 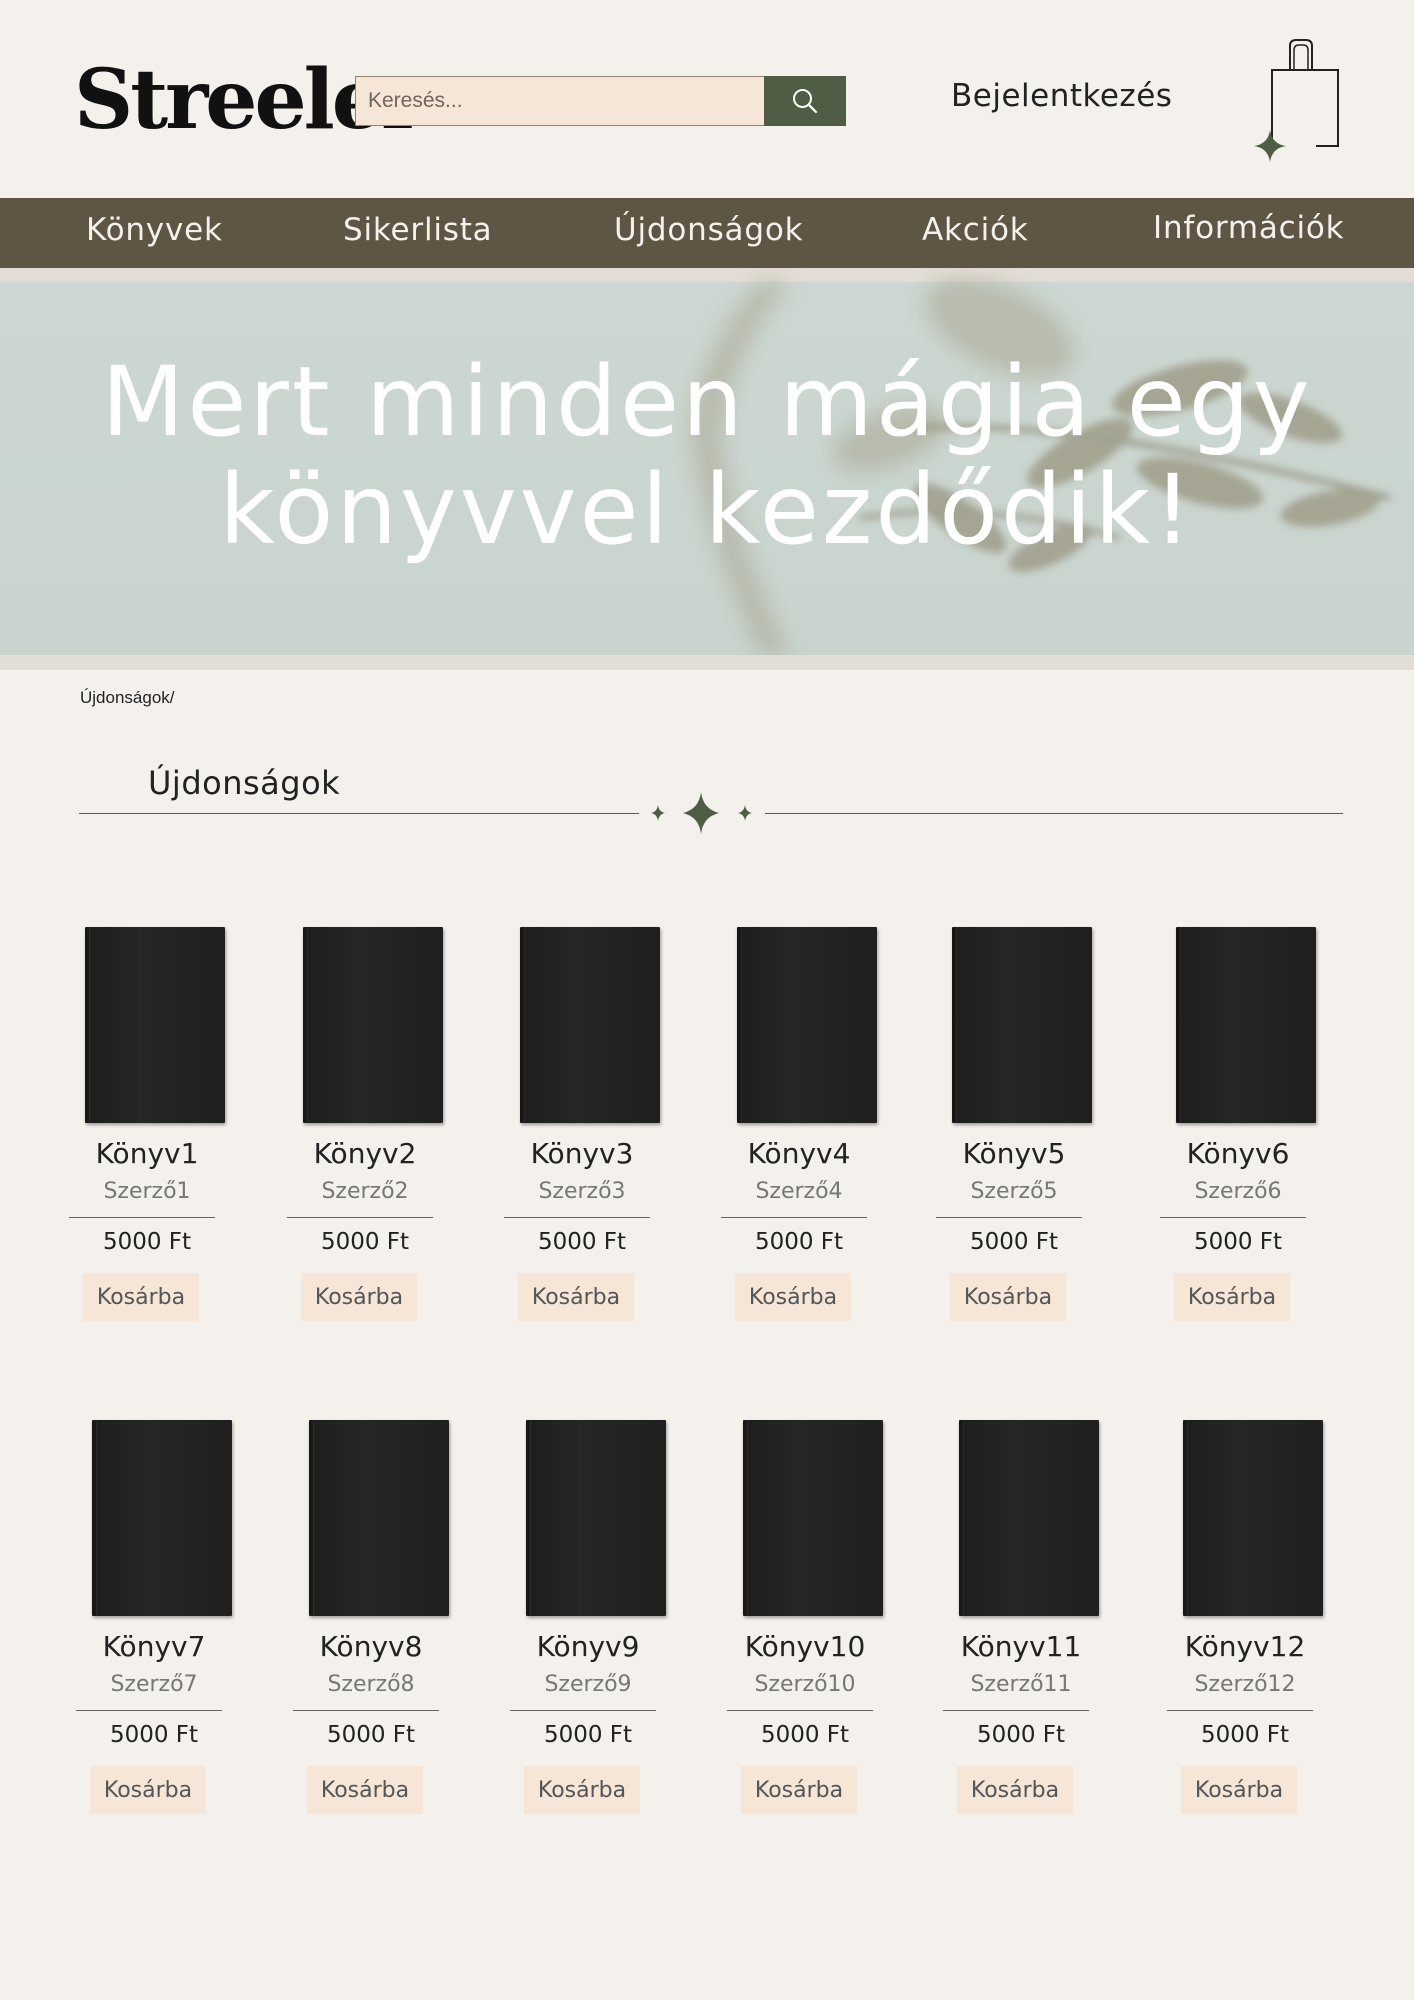 I want to click on hero-bottom-strip, so click(x=707, y=662).